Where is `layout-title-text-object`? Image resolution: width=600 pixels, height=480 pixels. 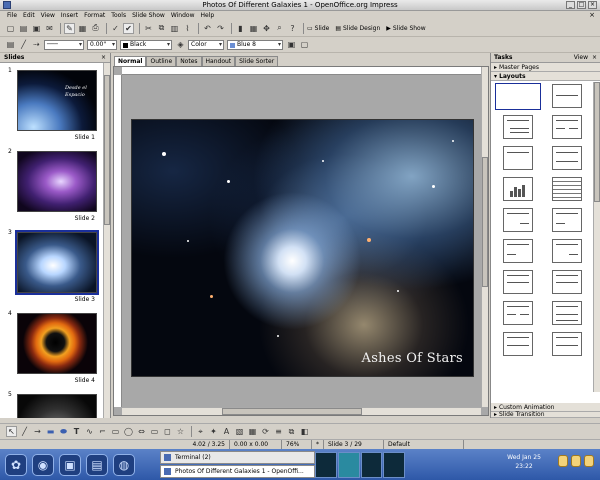 layout-title-text-object is located at coordinates (566, 282).